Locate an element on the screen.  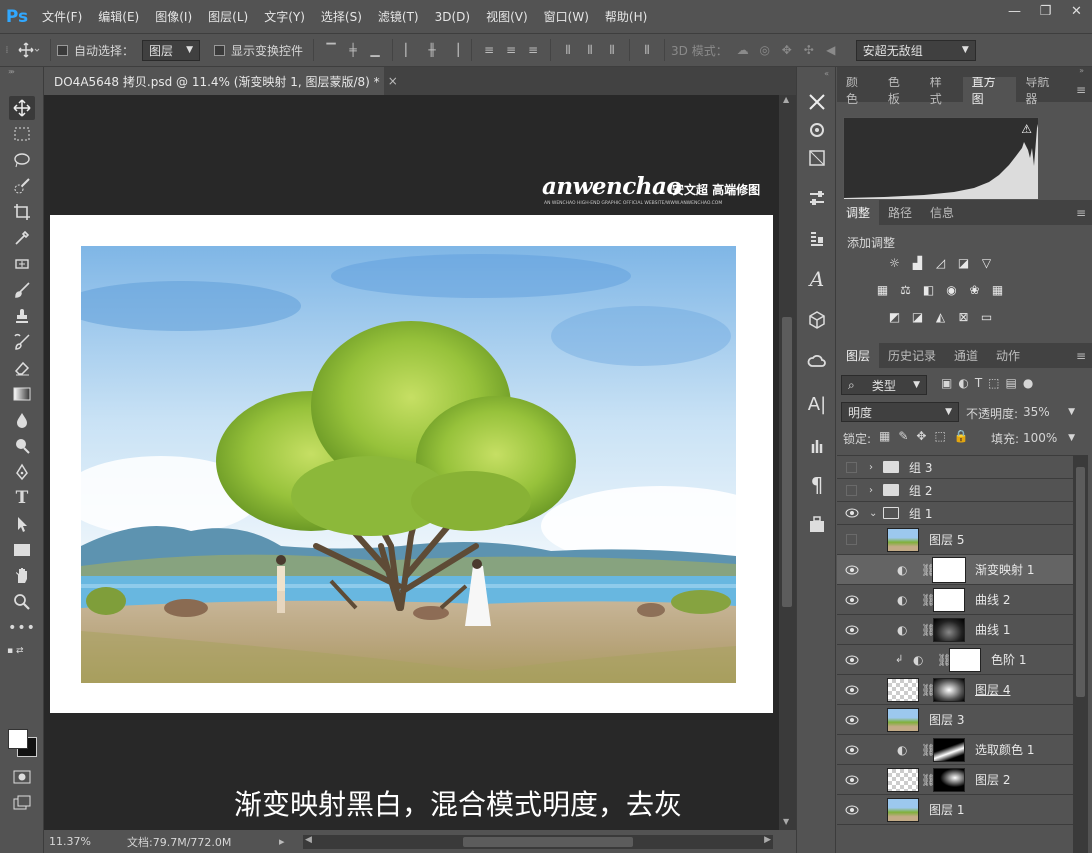
filter-adjustment-icon: ◐ is located at coordinates (963, 383).